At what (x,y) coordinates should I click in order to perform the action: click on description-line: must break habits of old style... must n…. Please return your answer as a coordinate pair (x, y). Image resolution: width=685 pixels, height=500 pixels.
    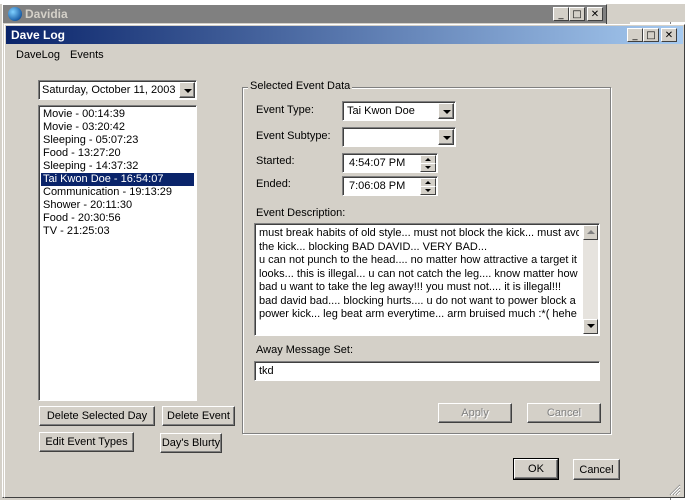
    Looking at the image, I should click on (419, 233).